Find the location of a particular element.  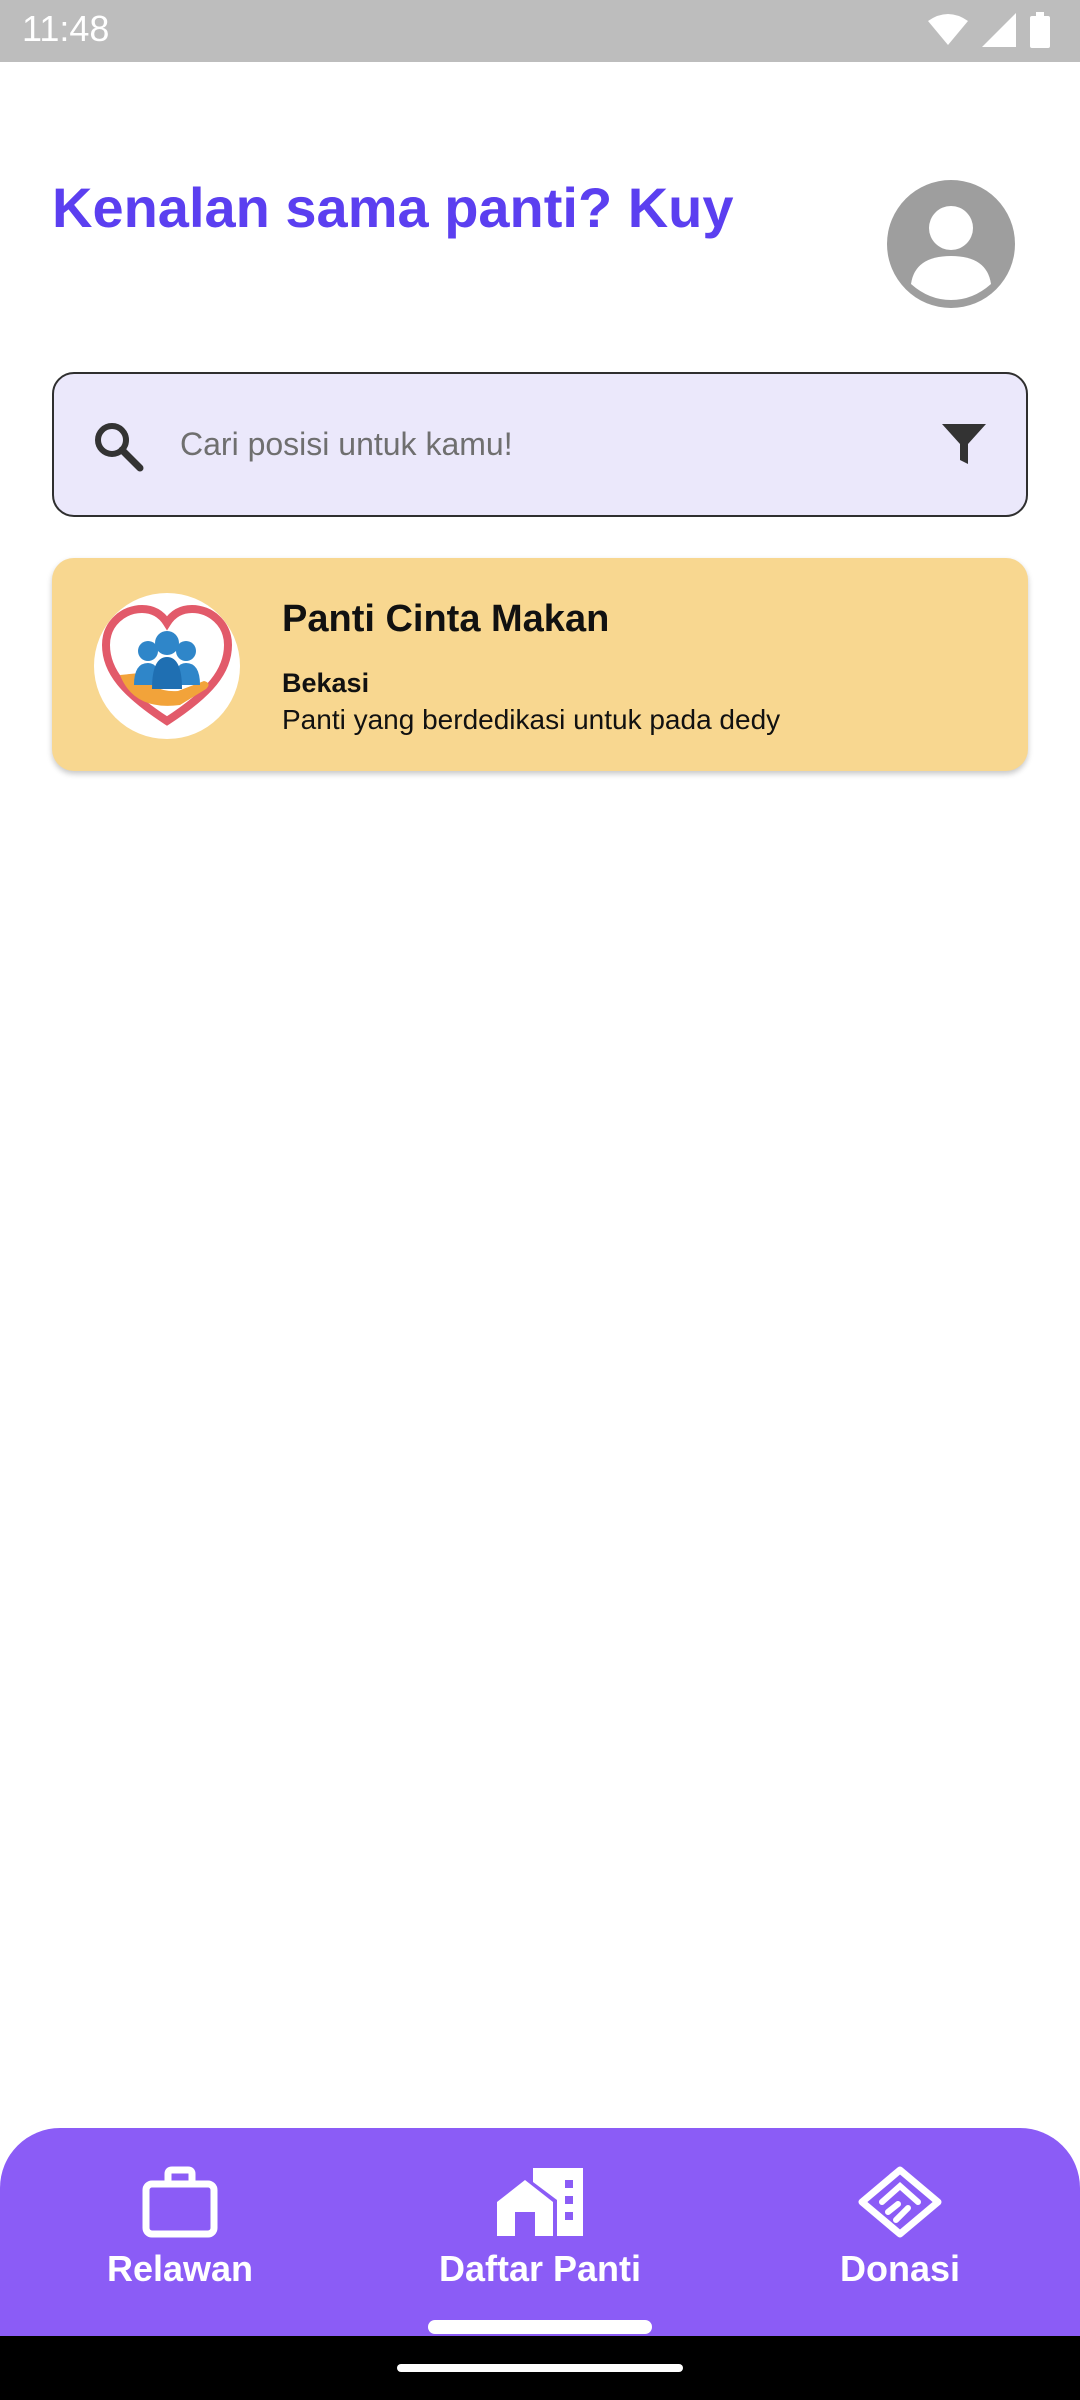

panti-logo-icon is located at coordinates (167, 665).